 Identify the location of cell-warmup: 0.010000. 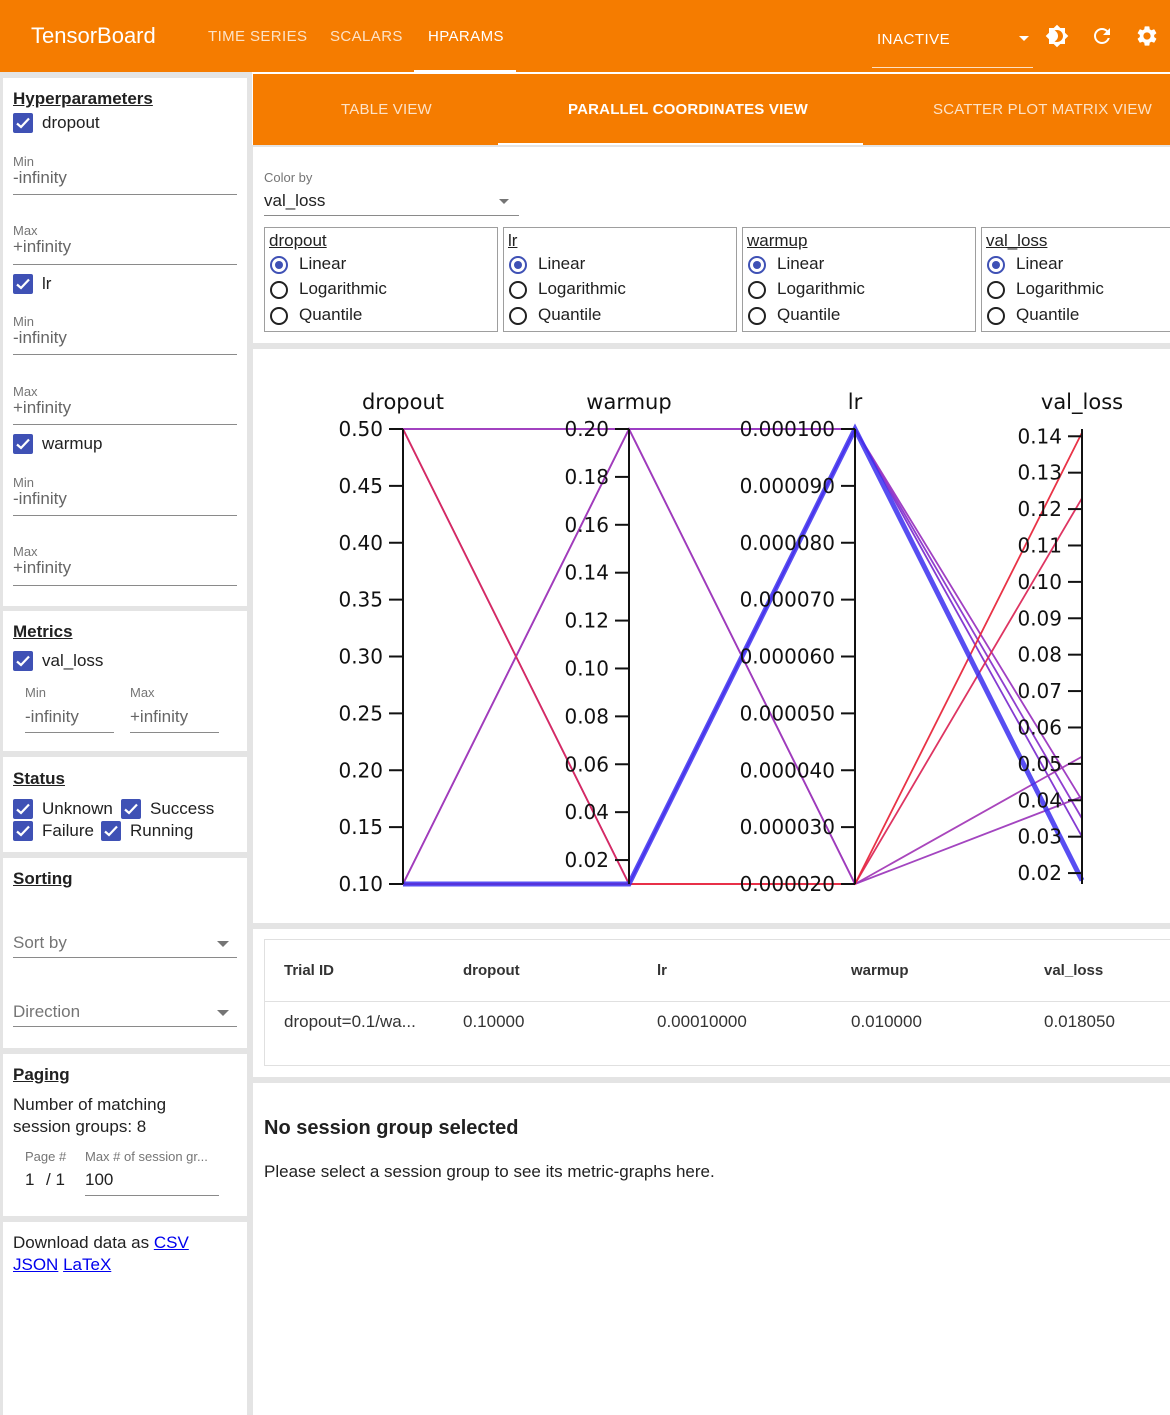
(886, 1021).